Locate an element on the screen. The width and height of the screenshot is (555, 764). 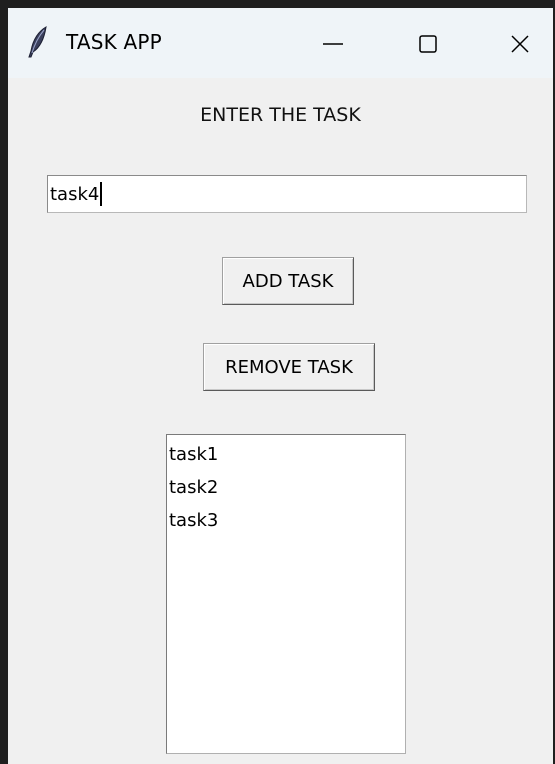
task-heading: ENTER THE TASK is located at coordinates (280, 115).